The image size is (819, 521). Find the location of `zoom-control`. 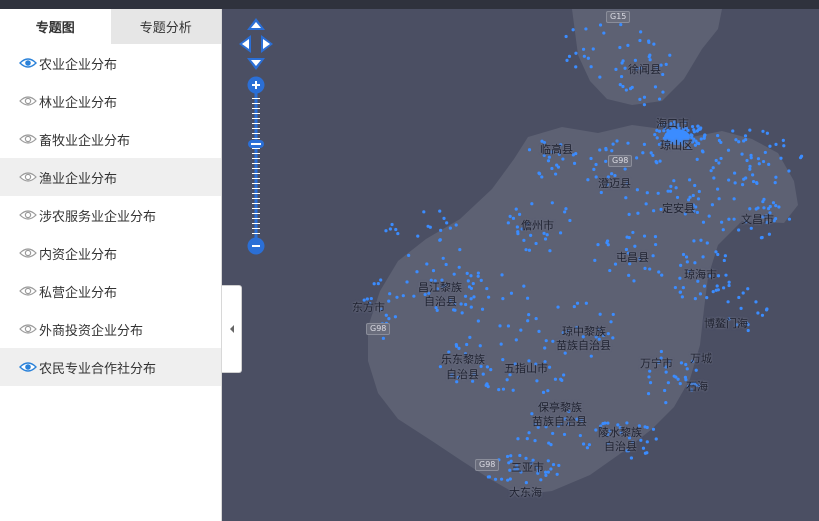

zoom-control is located at coordinates (256, 166).